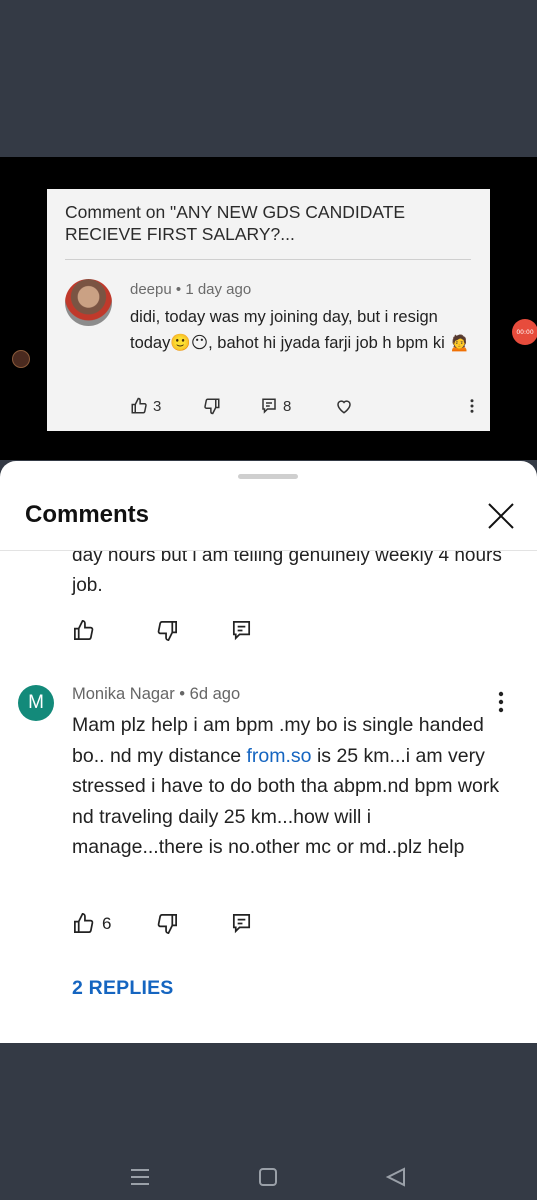 This screenshot has height=1200, width=537. Describe the element at coordinates (268, 259) in the screenshot. I see `card-divider` at that location.